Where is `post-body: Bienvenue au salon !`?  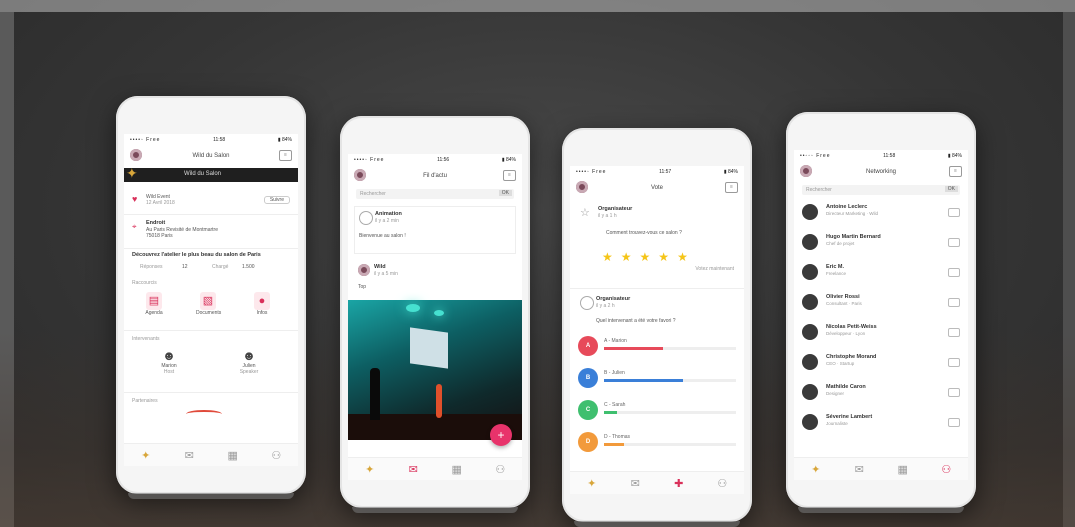
post-body: Bienvenue au salon ! is located at coordinates (382, 236).